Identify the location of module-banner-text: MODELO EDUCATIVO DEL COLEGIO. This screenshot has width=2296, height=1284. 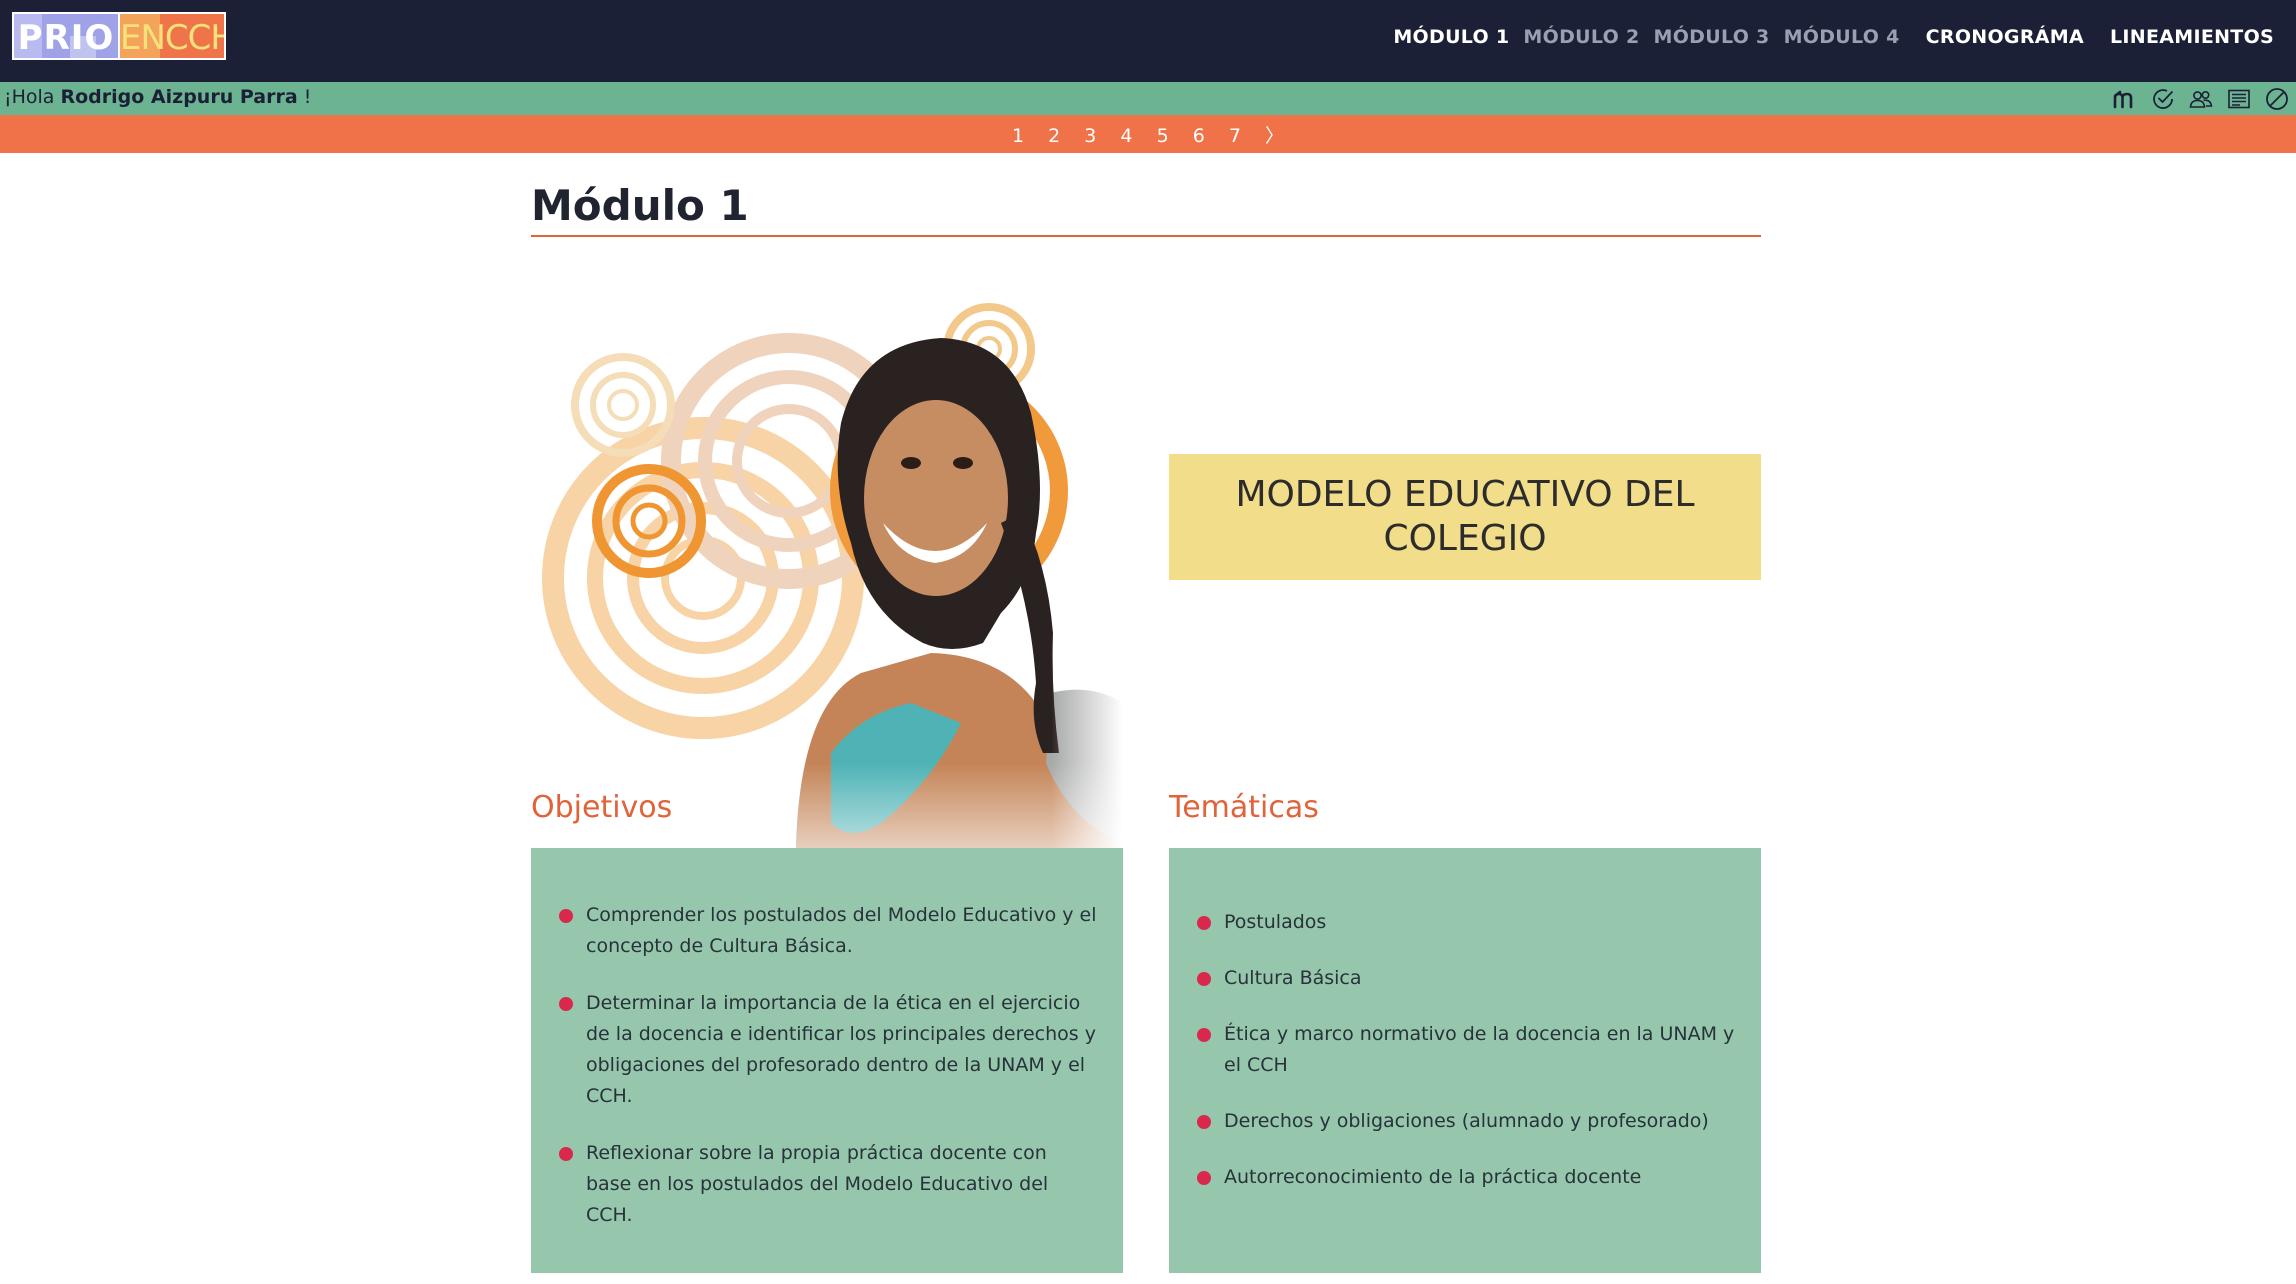
(1465, 516).